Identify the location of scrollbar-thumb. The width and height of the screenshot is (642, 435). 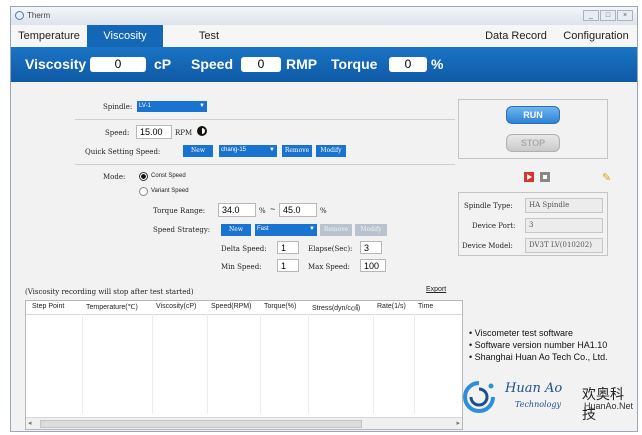
(201, 424).